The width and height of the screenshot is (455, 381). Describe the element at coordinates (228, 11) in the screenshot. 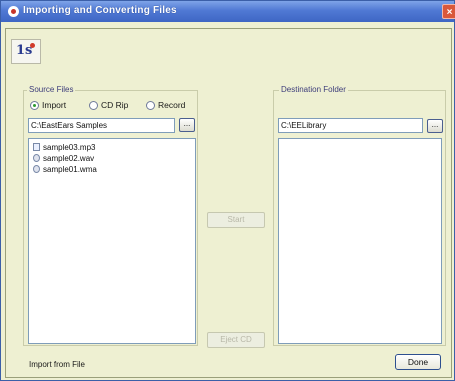

I see `title-bar: Importing and Converting Files ×` at that location.